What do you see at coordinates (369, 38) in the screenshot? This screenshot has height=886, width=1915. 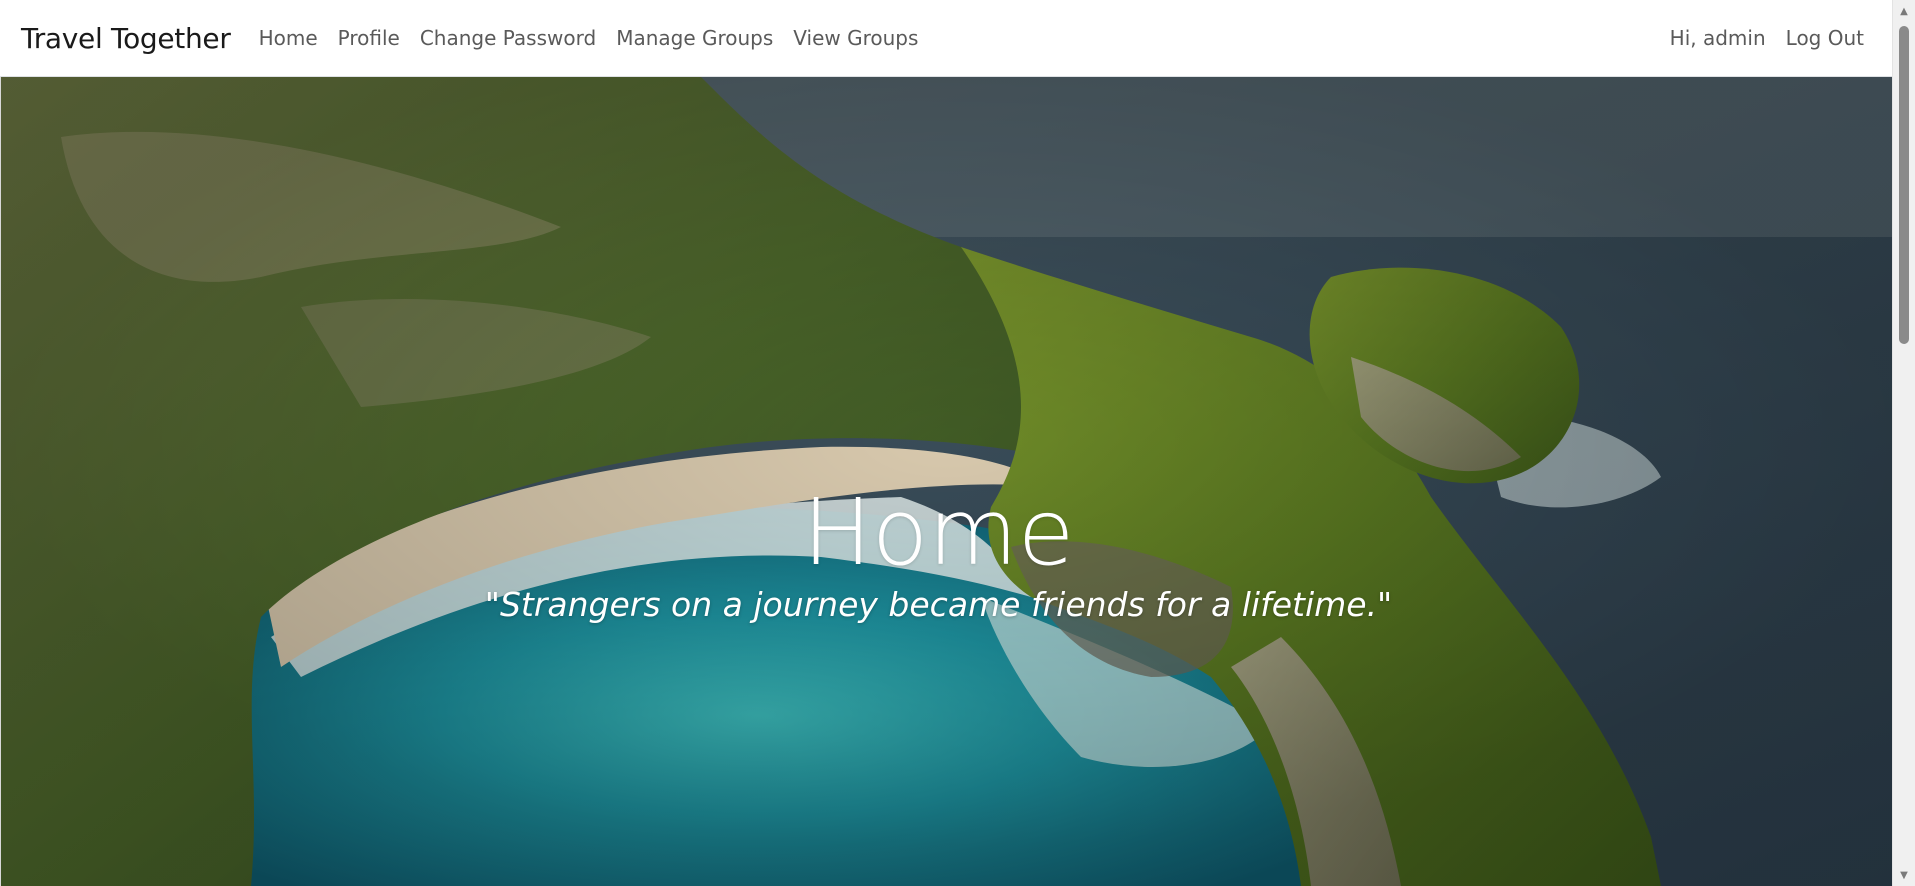 I see `nav-link-profile: Profile` at bounding box center [369, 38].